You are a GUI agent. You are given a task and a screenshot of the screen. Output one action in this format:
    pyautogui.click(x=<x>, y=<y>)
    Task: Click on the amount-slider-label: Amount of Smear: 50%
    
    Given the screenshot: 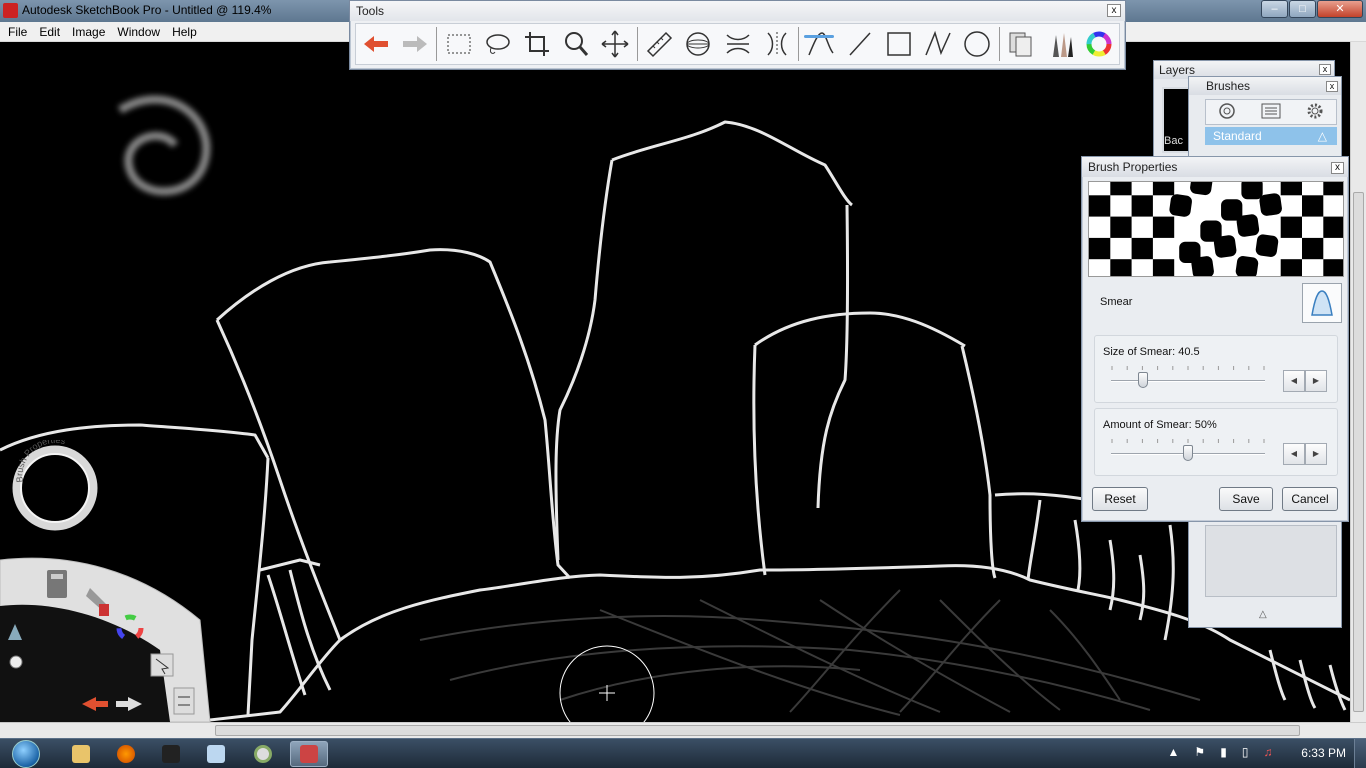 What is the action you would take?
    pyautogui.click(x=1160, y=425)
    